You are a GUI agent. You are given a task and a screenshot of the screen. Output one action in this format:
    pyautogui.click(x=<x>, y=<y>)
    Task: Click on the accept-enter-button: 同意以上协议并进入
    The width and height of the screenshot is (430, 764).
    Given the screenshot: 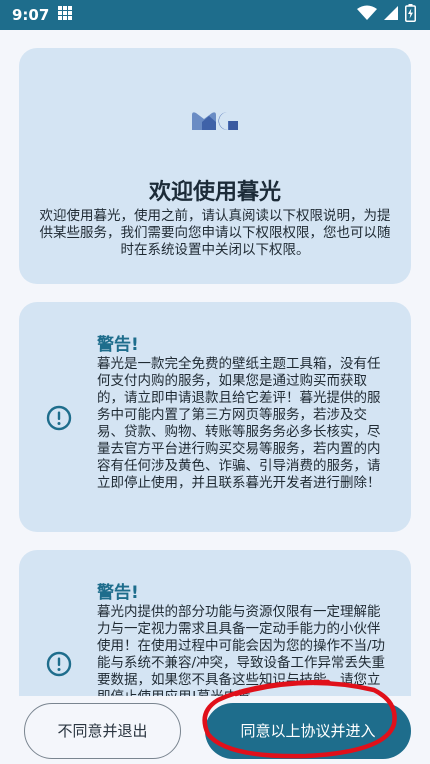 What is the action you would take?
    pyautogui.click(x=308, y=731)
    